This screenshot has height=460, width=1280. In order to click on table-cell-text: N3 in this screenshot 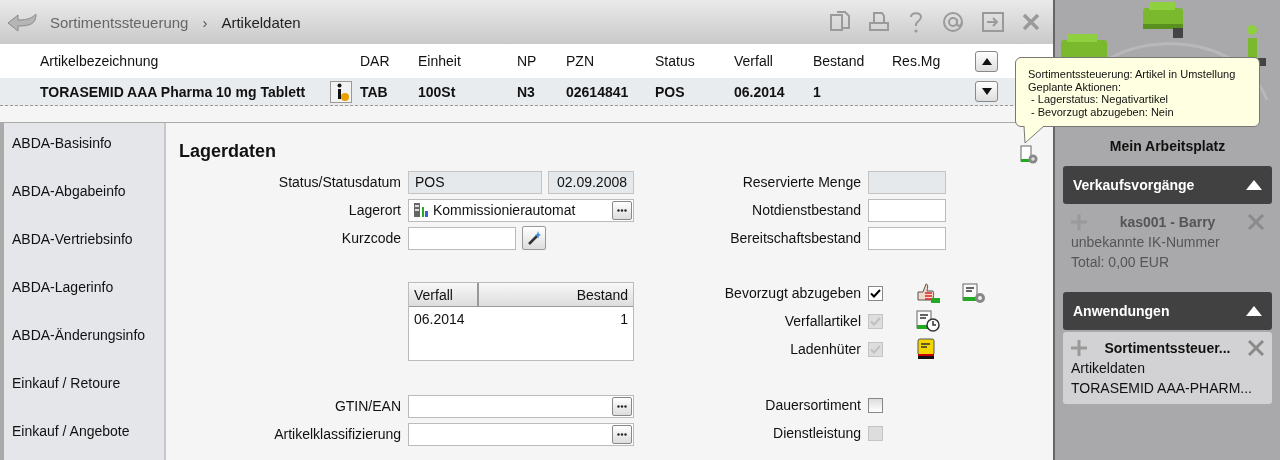, I will do `click(526, 91)`.